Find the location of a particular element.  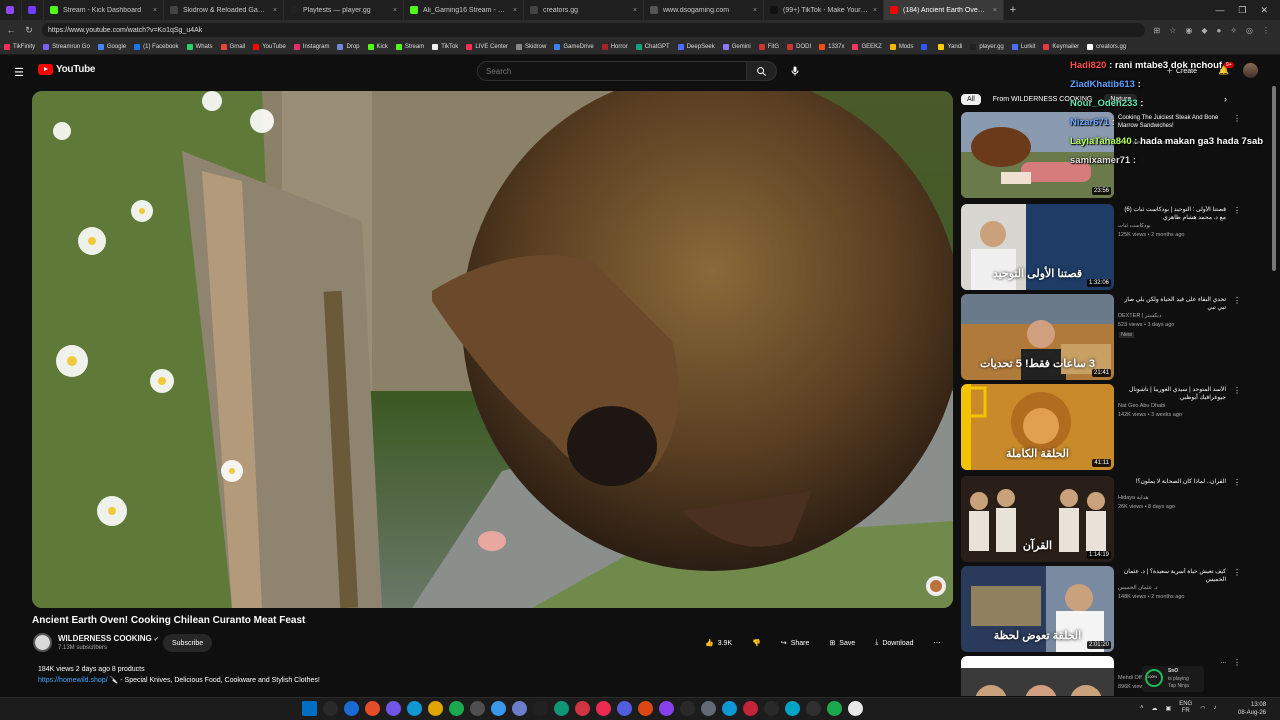

bookmark-item: Skidrow is located at coordinates (531, 47).